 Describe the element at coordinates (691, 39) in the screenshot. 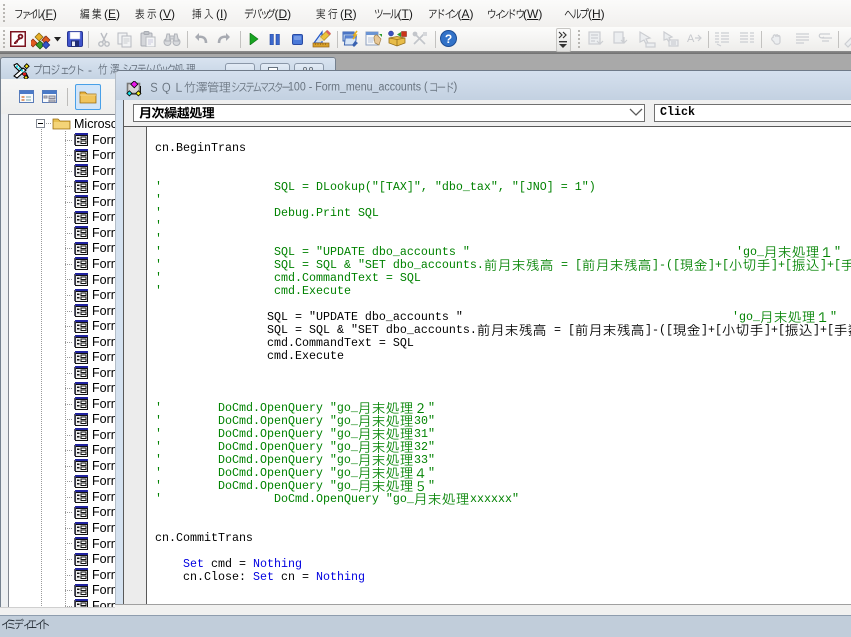

I see `svg-text: A` at that location.